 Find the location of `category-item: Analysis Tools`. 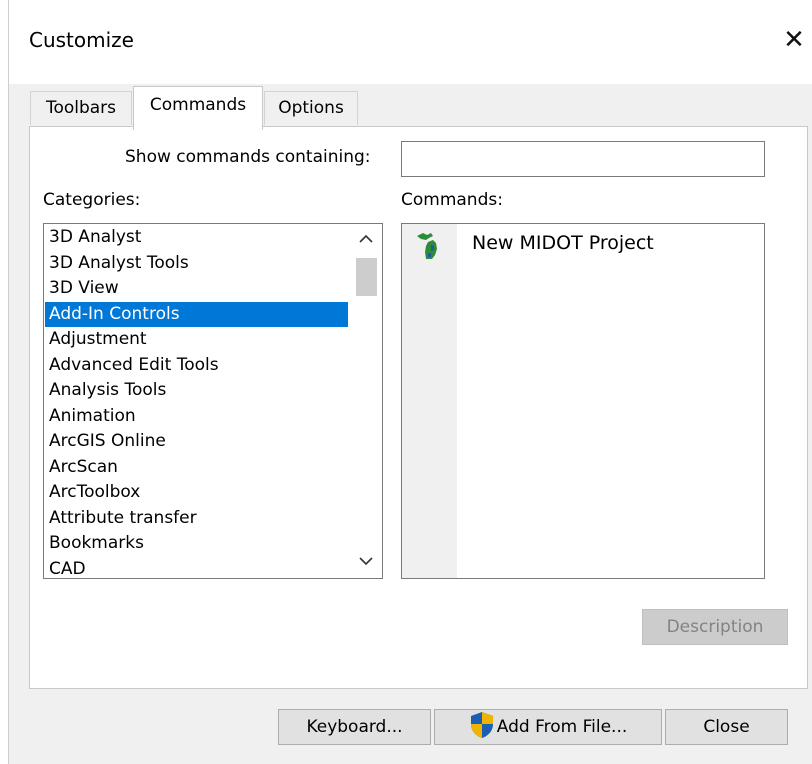

category-item: Analysis Tools is located at coordinates (196, 391).